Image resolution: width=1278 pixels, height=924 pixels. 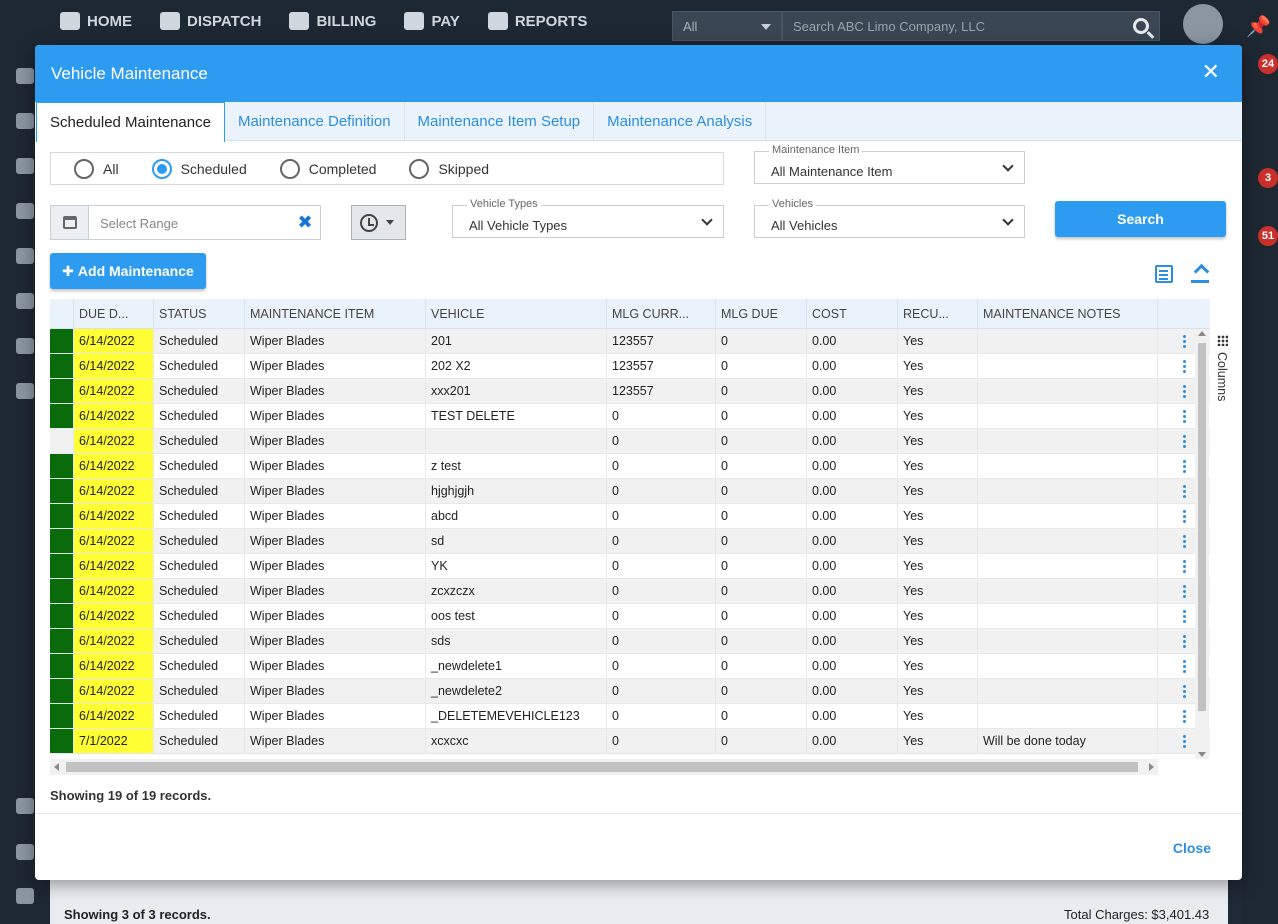 What do you see at coordinates (25, 346) in the screenshot?
I see `tools-icon` at bounding box center [25, 346].